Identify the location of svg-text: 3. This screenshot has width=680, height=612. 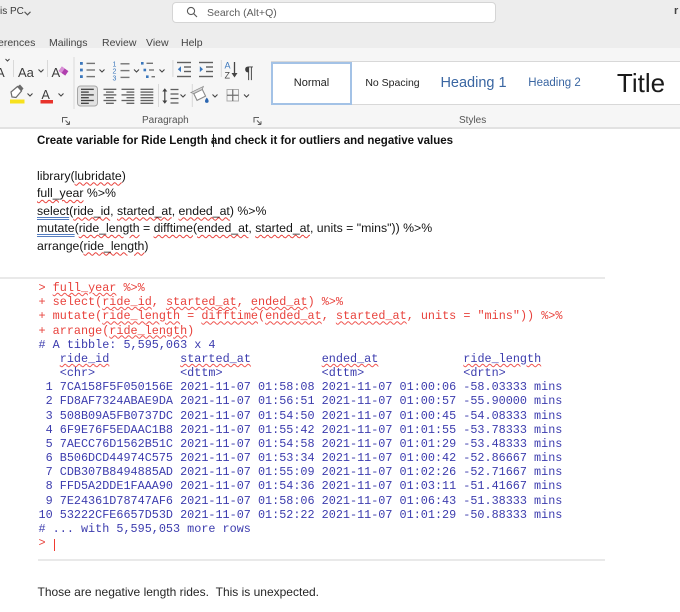
(115, 79).